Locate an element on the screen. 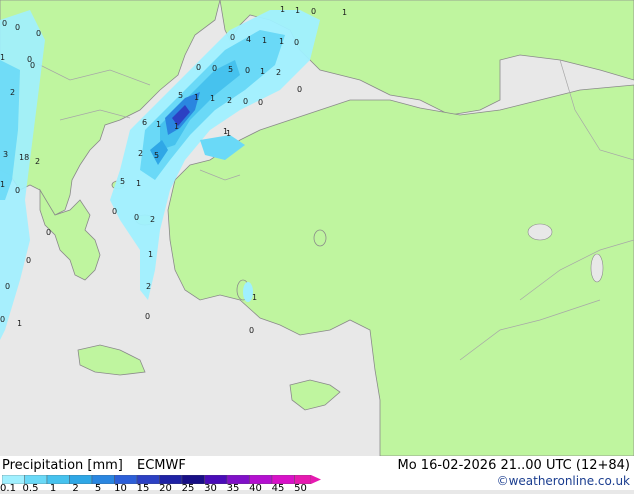  model-name: ECMWF is located at coordinates (161, 465).